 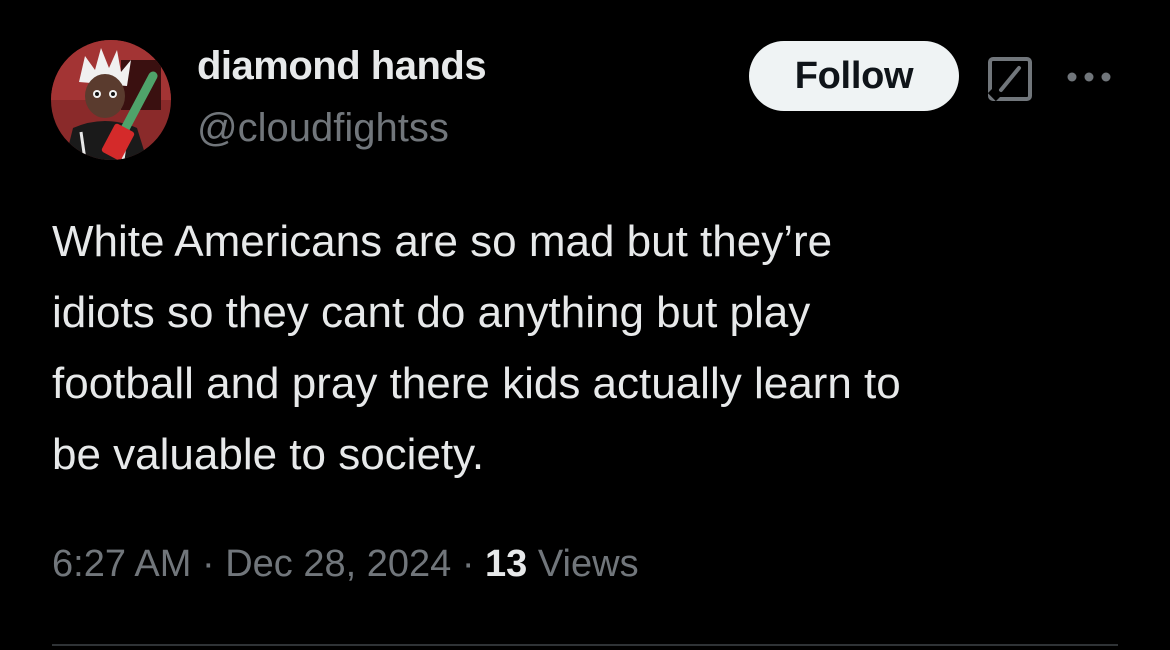 I want to click on tweet-time: 6:27 AM, so click(x=121, y=564).